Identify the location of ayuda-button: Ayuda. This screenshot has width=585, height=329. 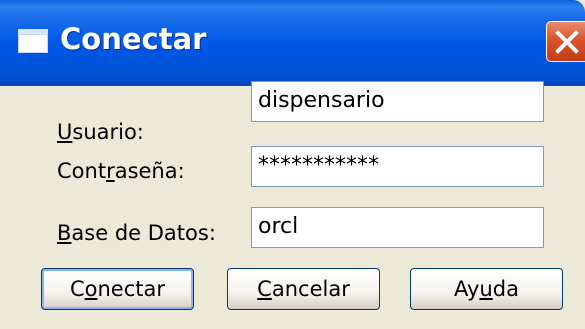
(486, 289).